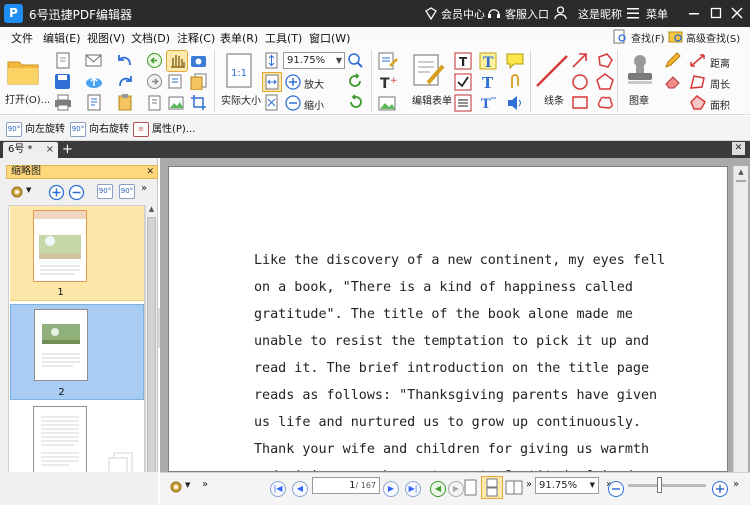 The height and width of the screenshot is (505, 750). I want to click on menu-window: 窗口(W), so click(329, 38).